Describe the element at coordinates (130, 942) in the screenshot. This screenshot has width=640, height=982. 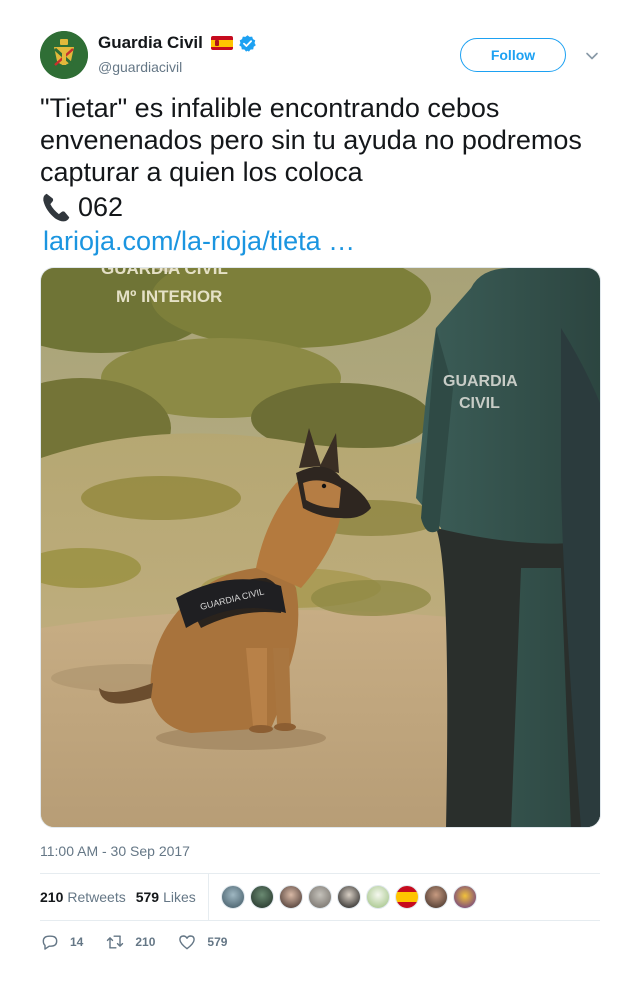
I see `retweet-button: 210` at that location.